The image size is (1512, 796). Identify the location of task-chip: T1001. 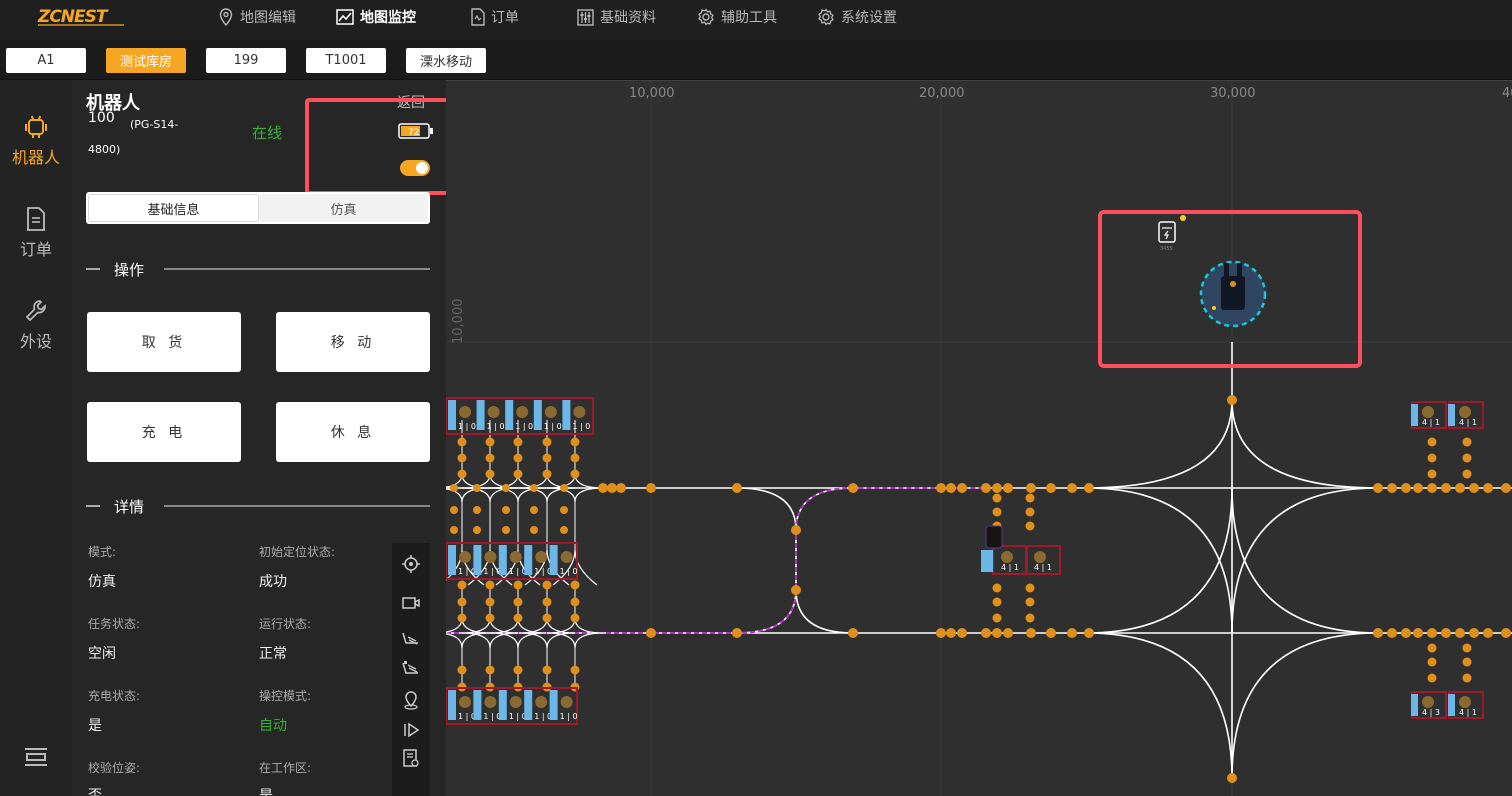
(346, 60).